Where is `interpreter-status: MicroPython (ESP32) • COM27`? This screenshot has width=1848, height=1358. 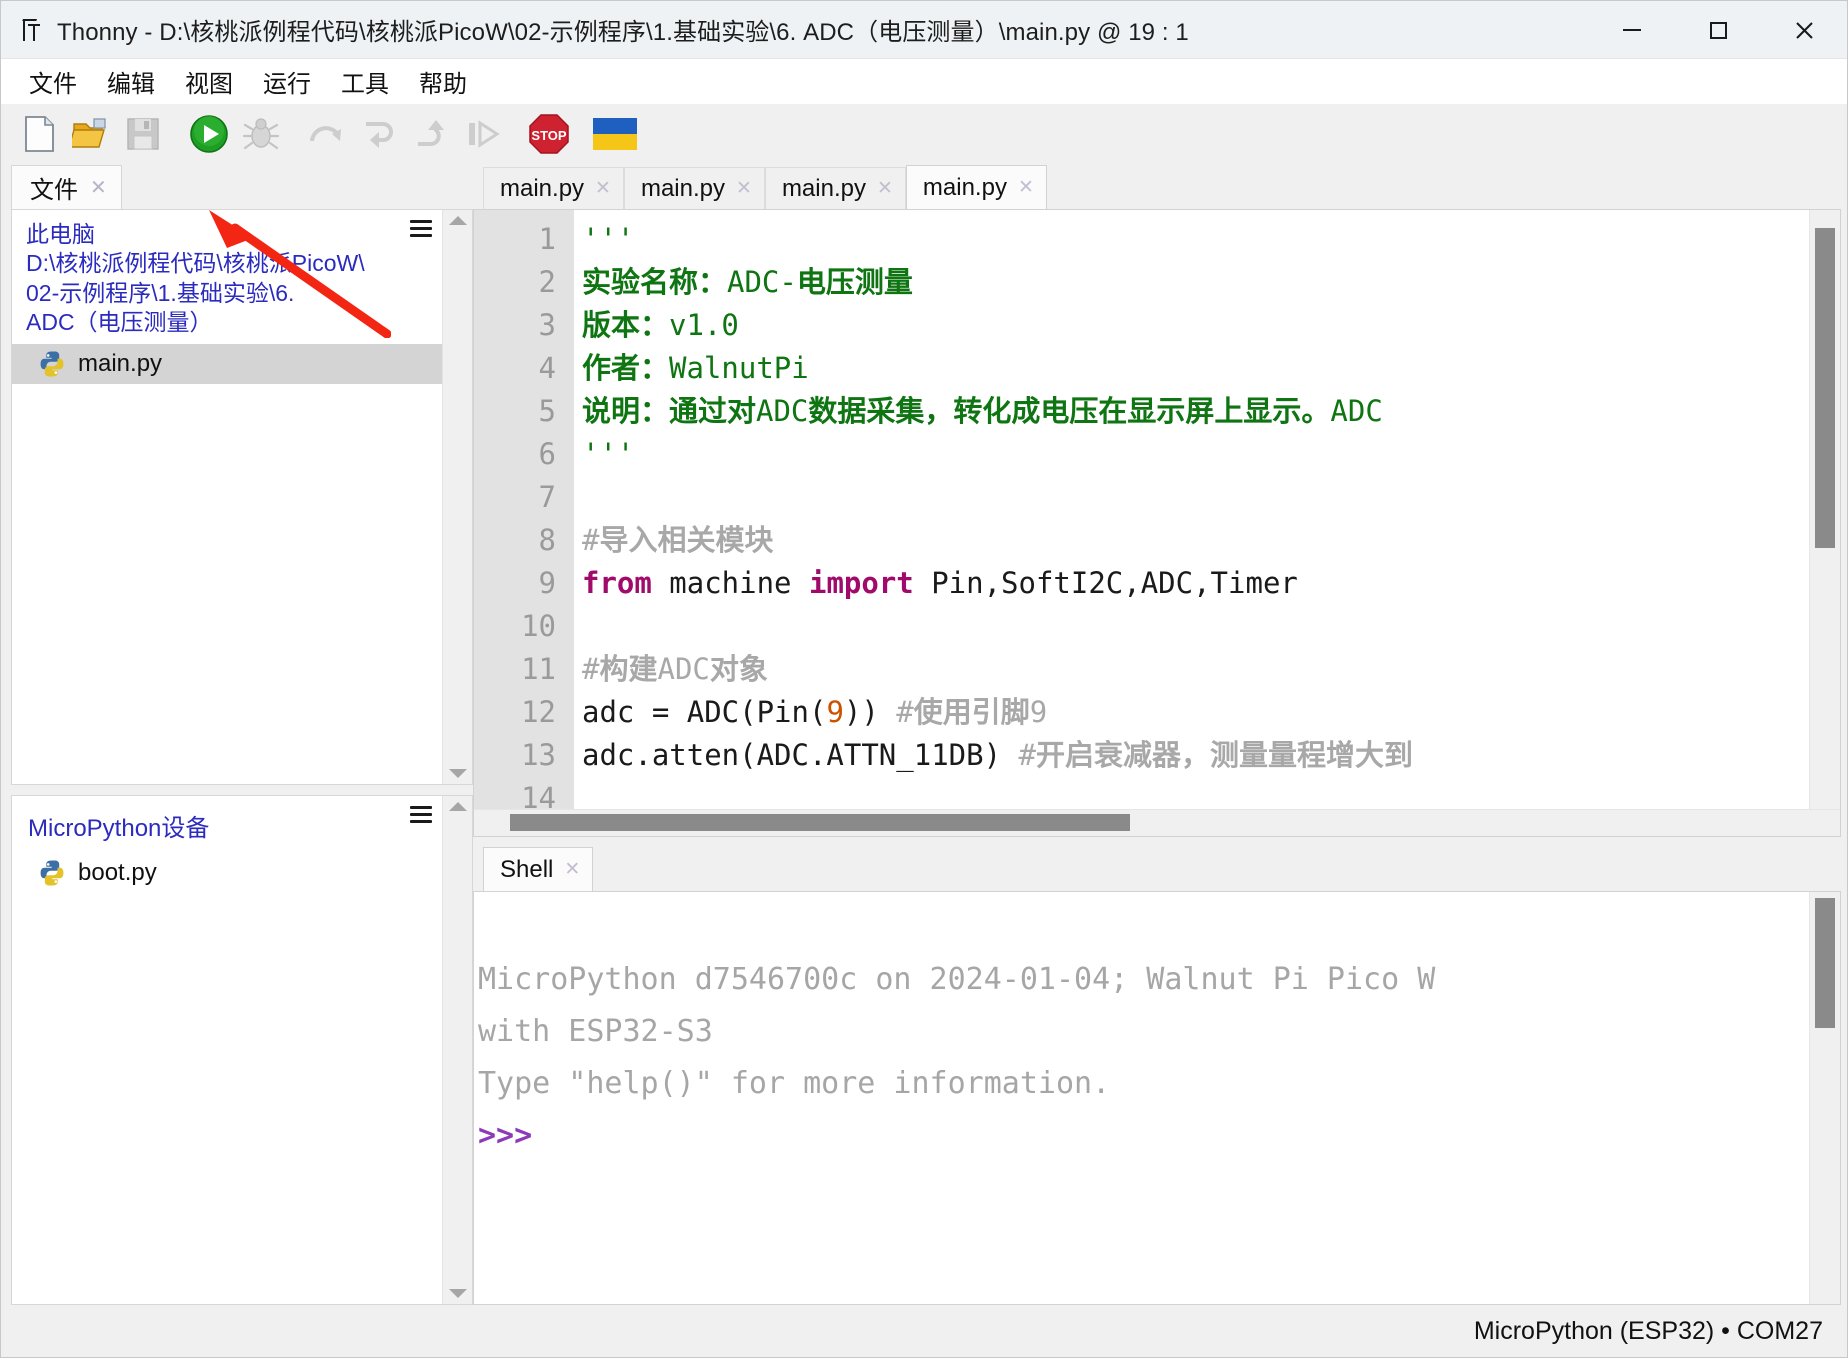
interpreter-status: MicroPython (ESP32) • COM27 is located at coordinates (1648, 1331).